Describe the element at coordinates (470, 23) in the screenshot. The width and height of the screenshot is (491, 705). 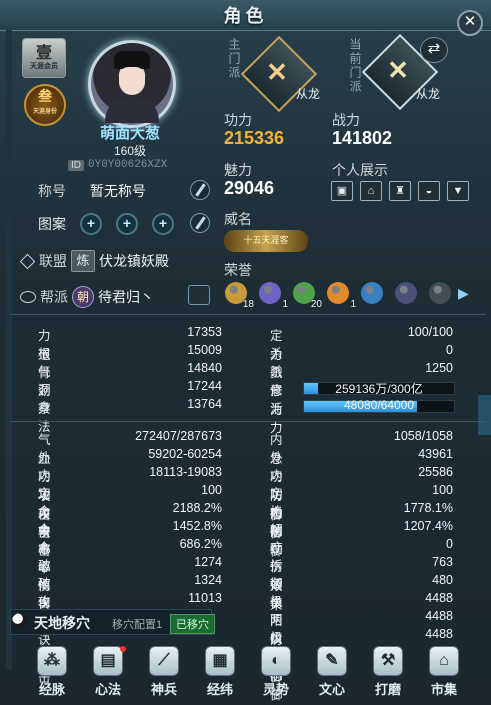
I see `close-icon: ✕` at that location.